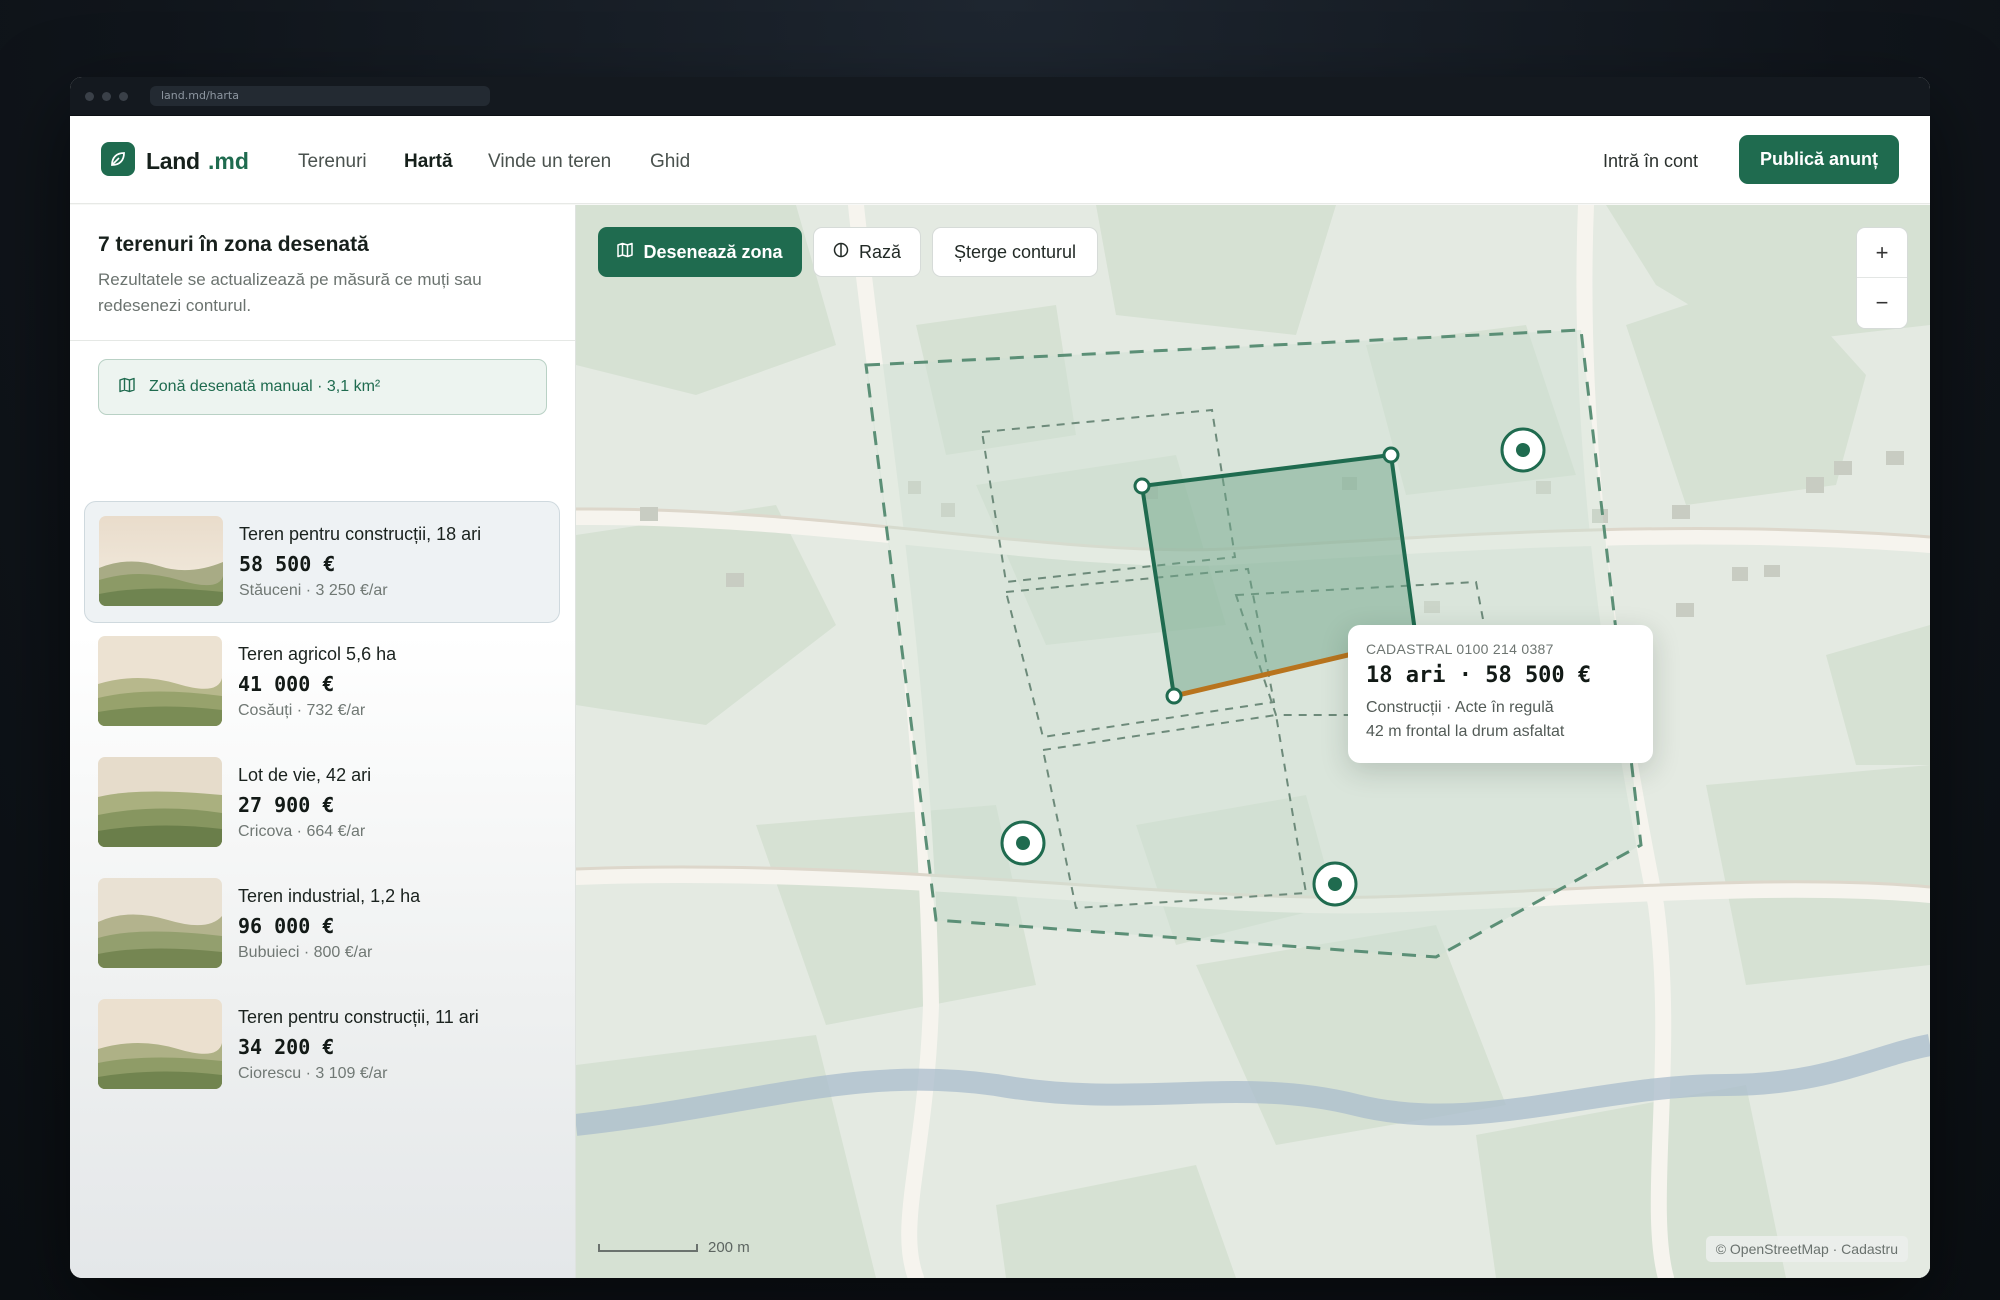 The width and height of the screenshot is (2000, 1300). I want to click on brand-tld: .md, so click(228, 161).